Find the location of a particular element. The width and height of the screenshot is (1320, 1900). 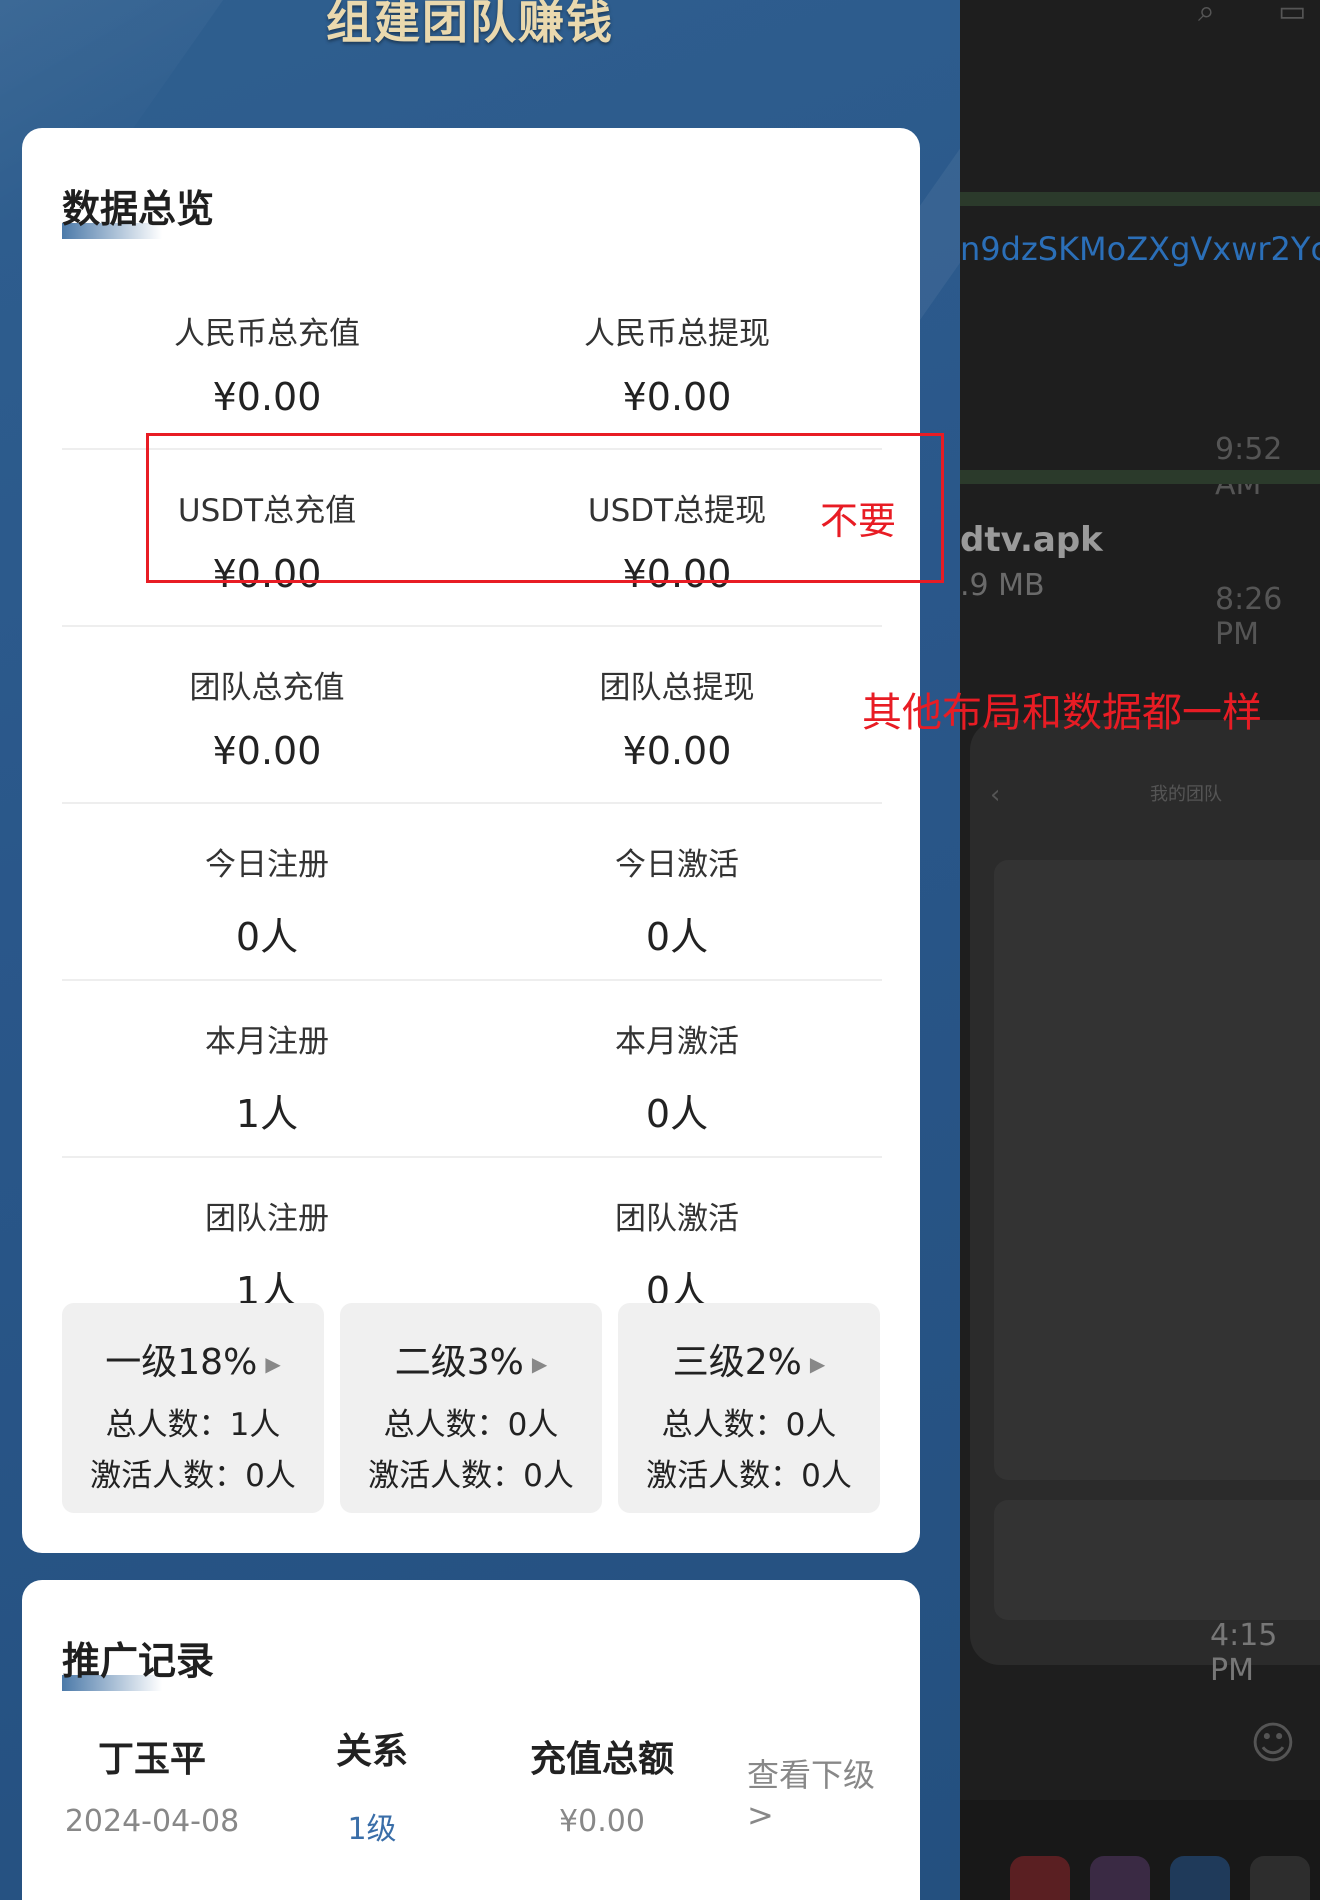

record-name: 丁玉平 is located at coordinates (151, 1759).